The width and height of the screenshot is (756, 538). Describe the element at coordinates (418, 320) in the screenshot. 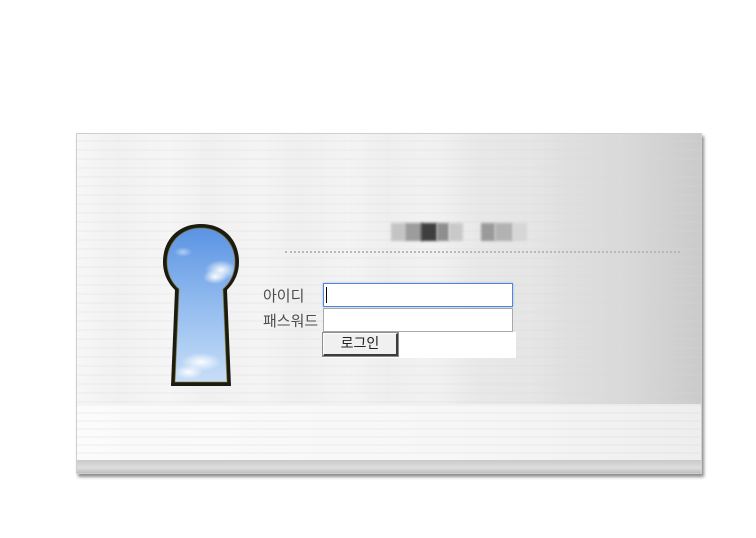

I see `password-input` at that location.